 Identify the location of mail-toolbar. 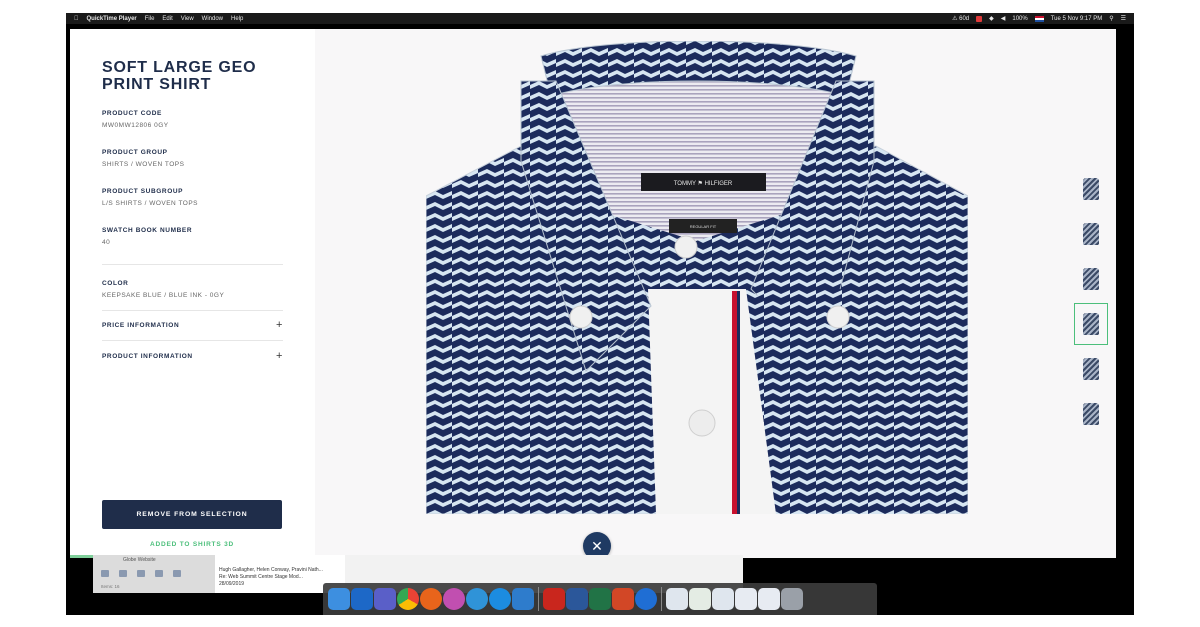
(141, 573).